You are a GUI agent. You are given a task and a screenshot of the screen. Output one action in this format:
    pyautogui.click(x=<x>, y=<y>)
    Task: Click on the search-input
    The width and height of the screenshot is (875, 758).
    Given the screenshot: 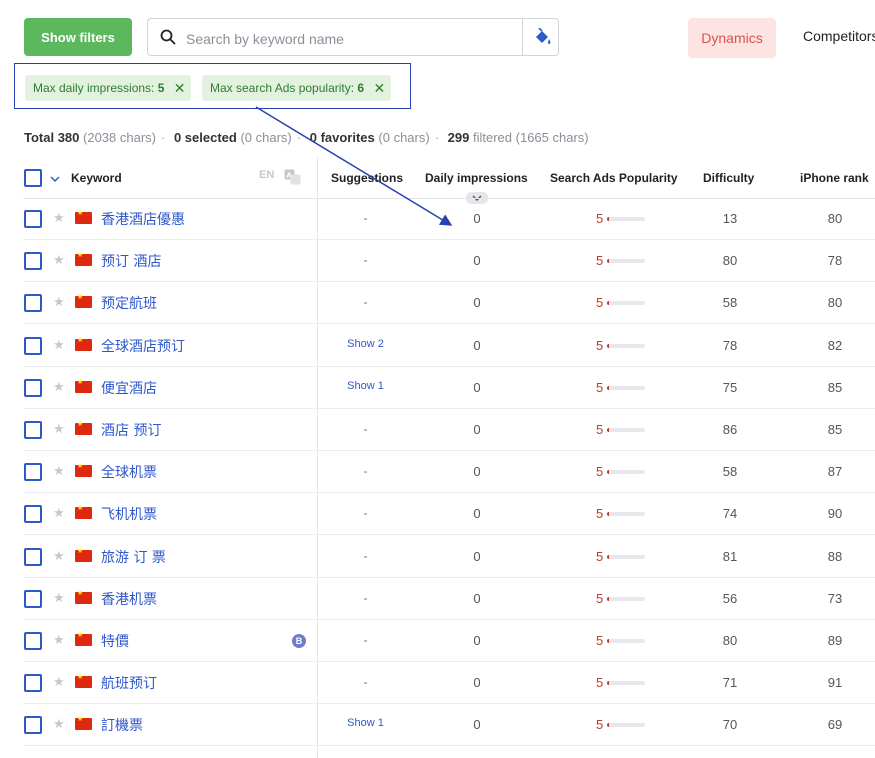 What is the action you would take?
    pyautogui.click(x=351, y=39)
    